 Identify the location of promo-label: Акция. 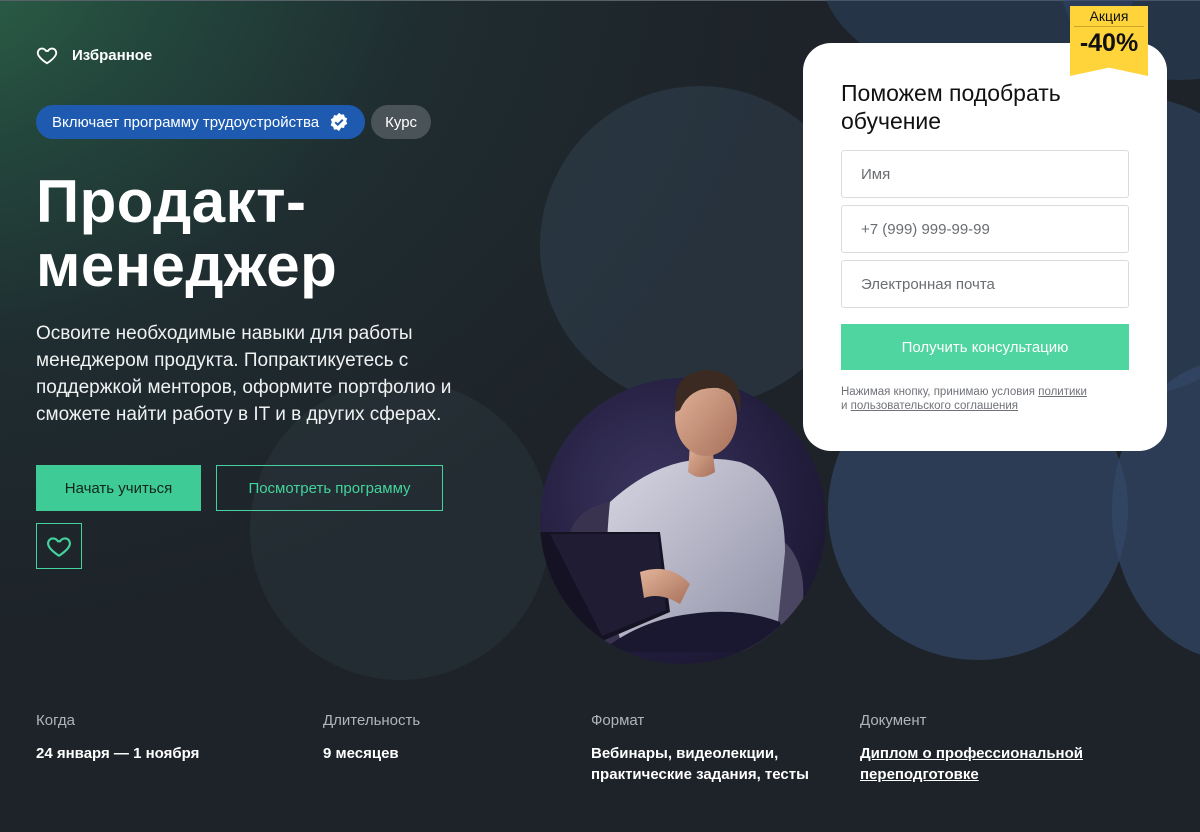
(1109, 16).